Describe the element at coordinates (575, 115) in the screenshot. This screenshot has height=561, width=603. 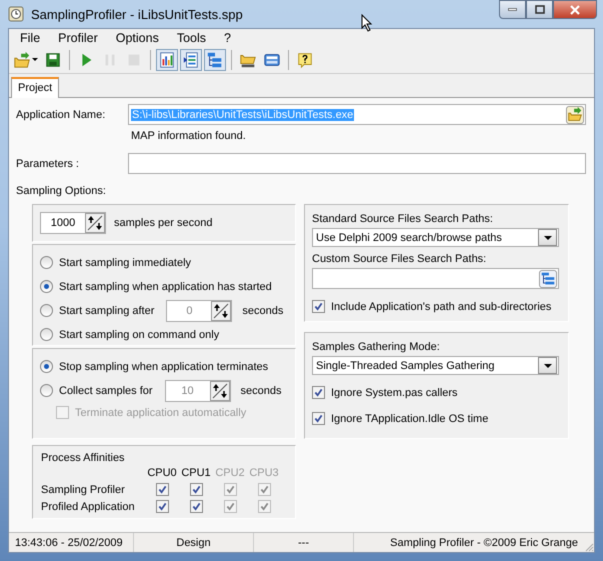
I see `open-folder-icon` at that location.